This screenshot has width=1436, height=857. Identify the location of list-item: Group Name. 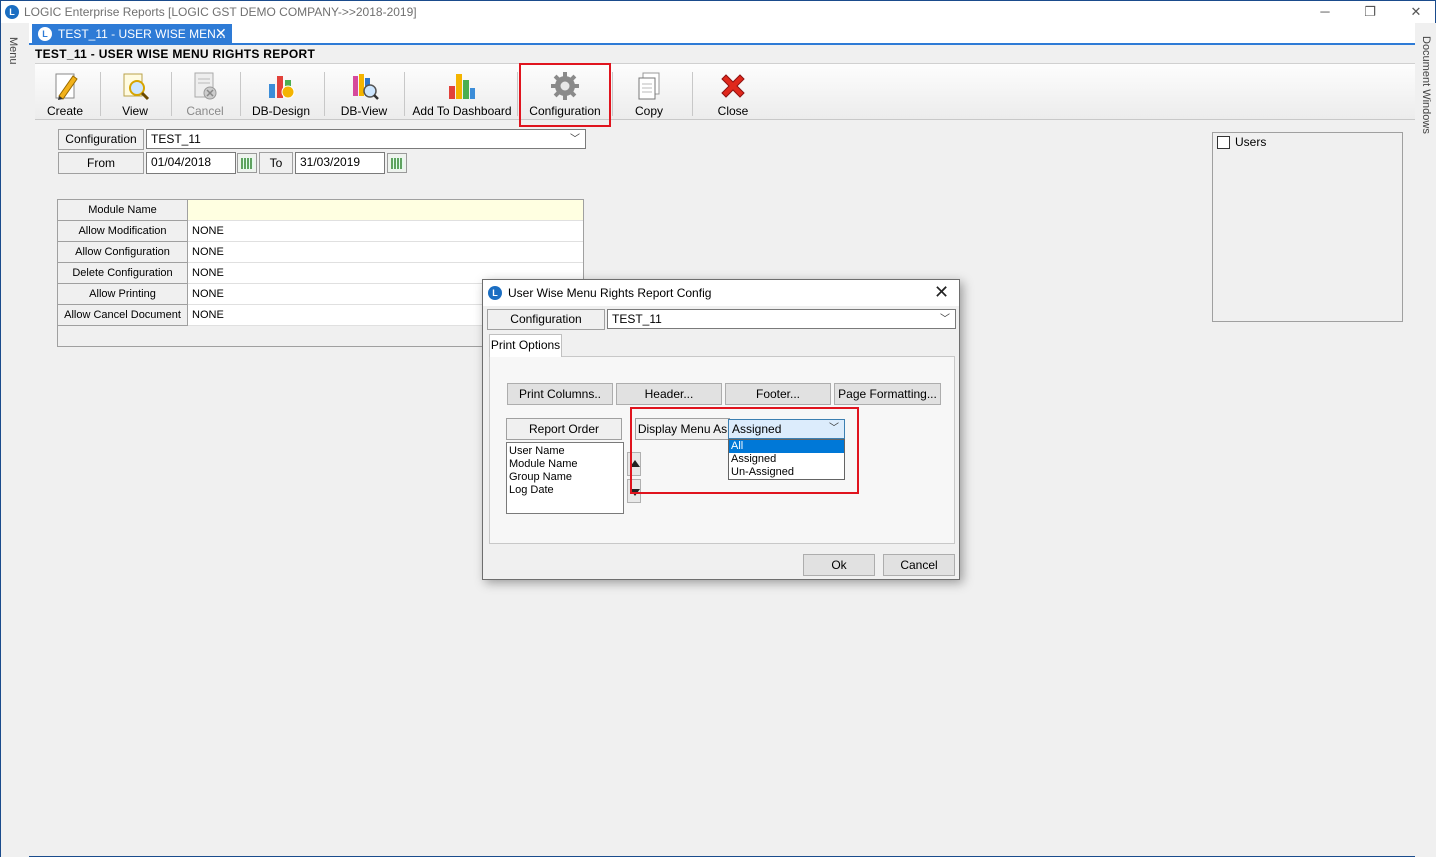
(565, 477).